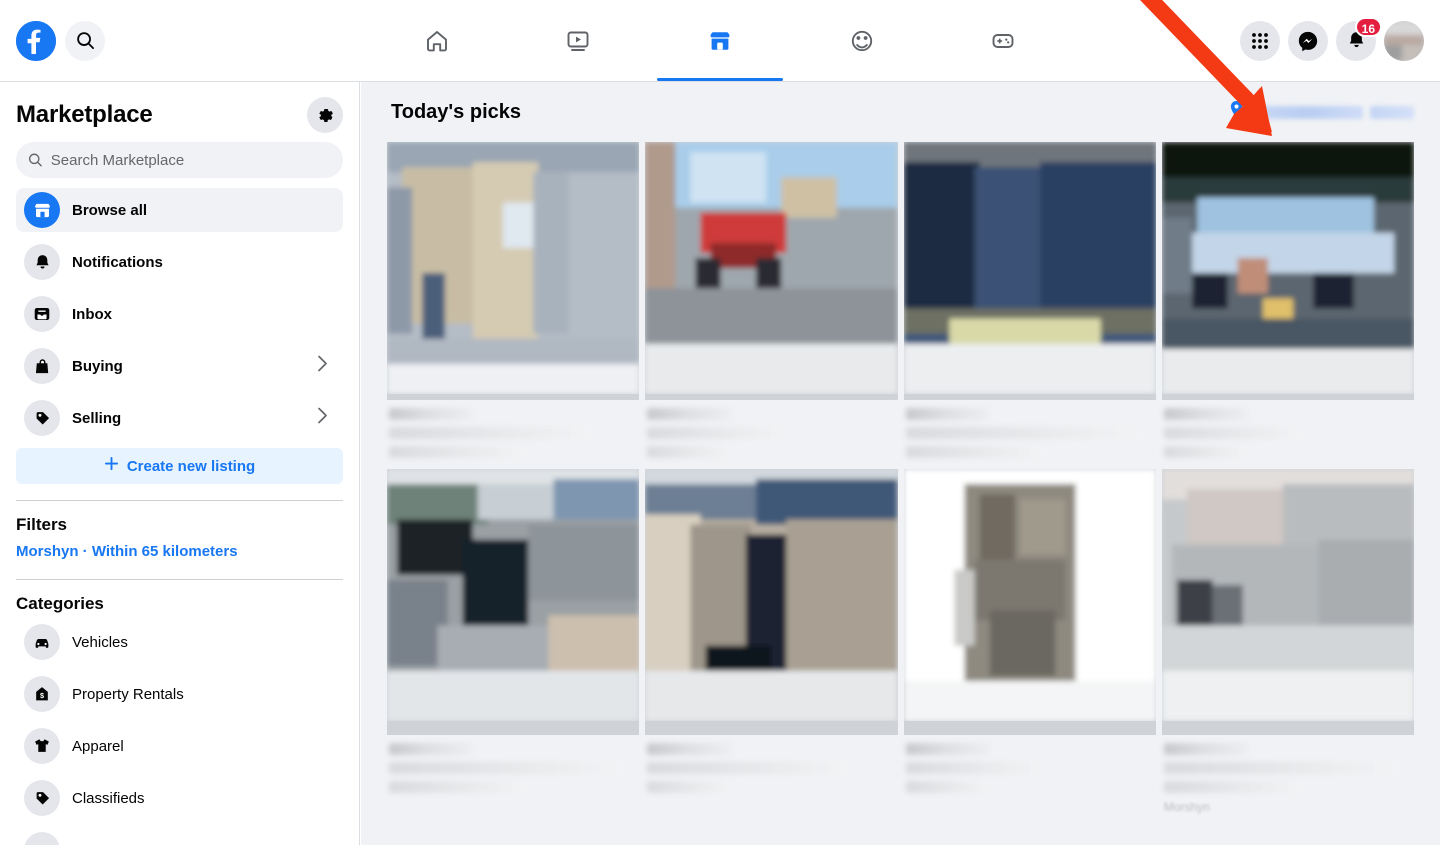 This screenshot has height=845, width=1440. What do you see at coordinates (179, 798) in the screenshot?
I see `category-item-classifieds: Classifieds` at bounding box center [179, 798].